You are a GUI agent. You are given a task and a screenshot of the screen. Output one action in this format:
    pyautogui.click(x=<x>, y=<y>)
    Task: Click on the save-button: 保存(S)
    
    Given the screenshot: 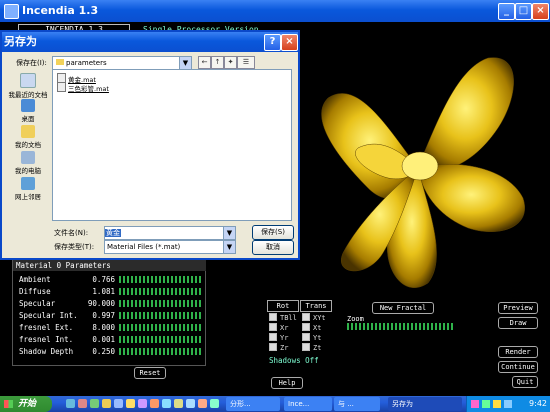 What is the action you would take?
    pyautogui.click(x=273, y=232)
    